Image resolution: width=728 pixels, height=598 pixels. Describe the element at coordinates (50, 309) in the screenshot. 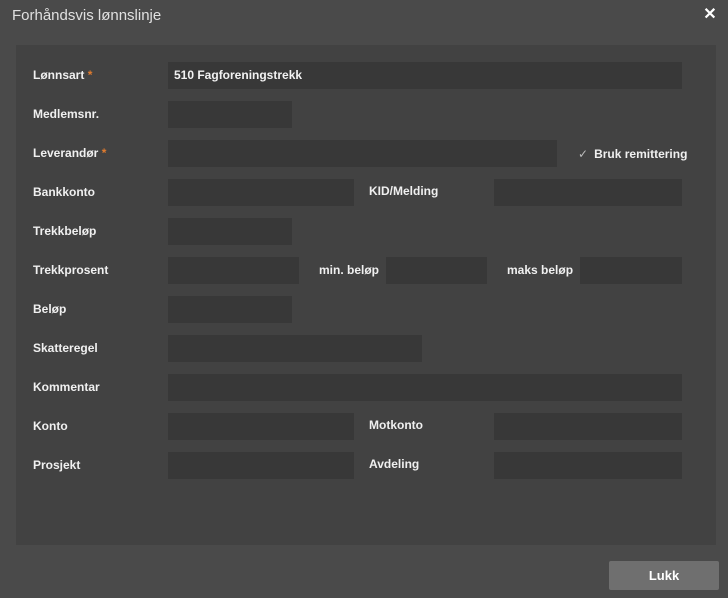

I see `belop-label: Beløp` at that location.